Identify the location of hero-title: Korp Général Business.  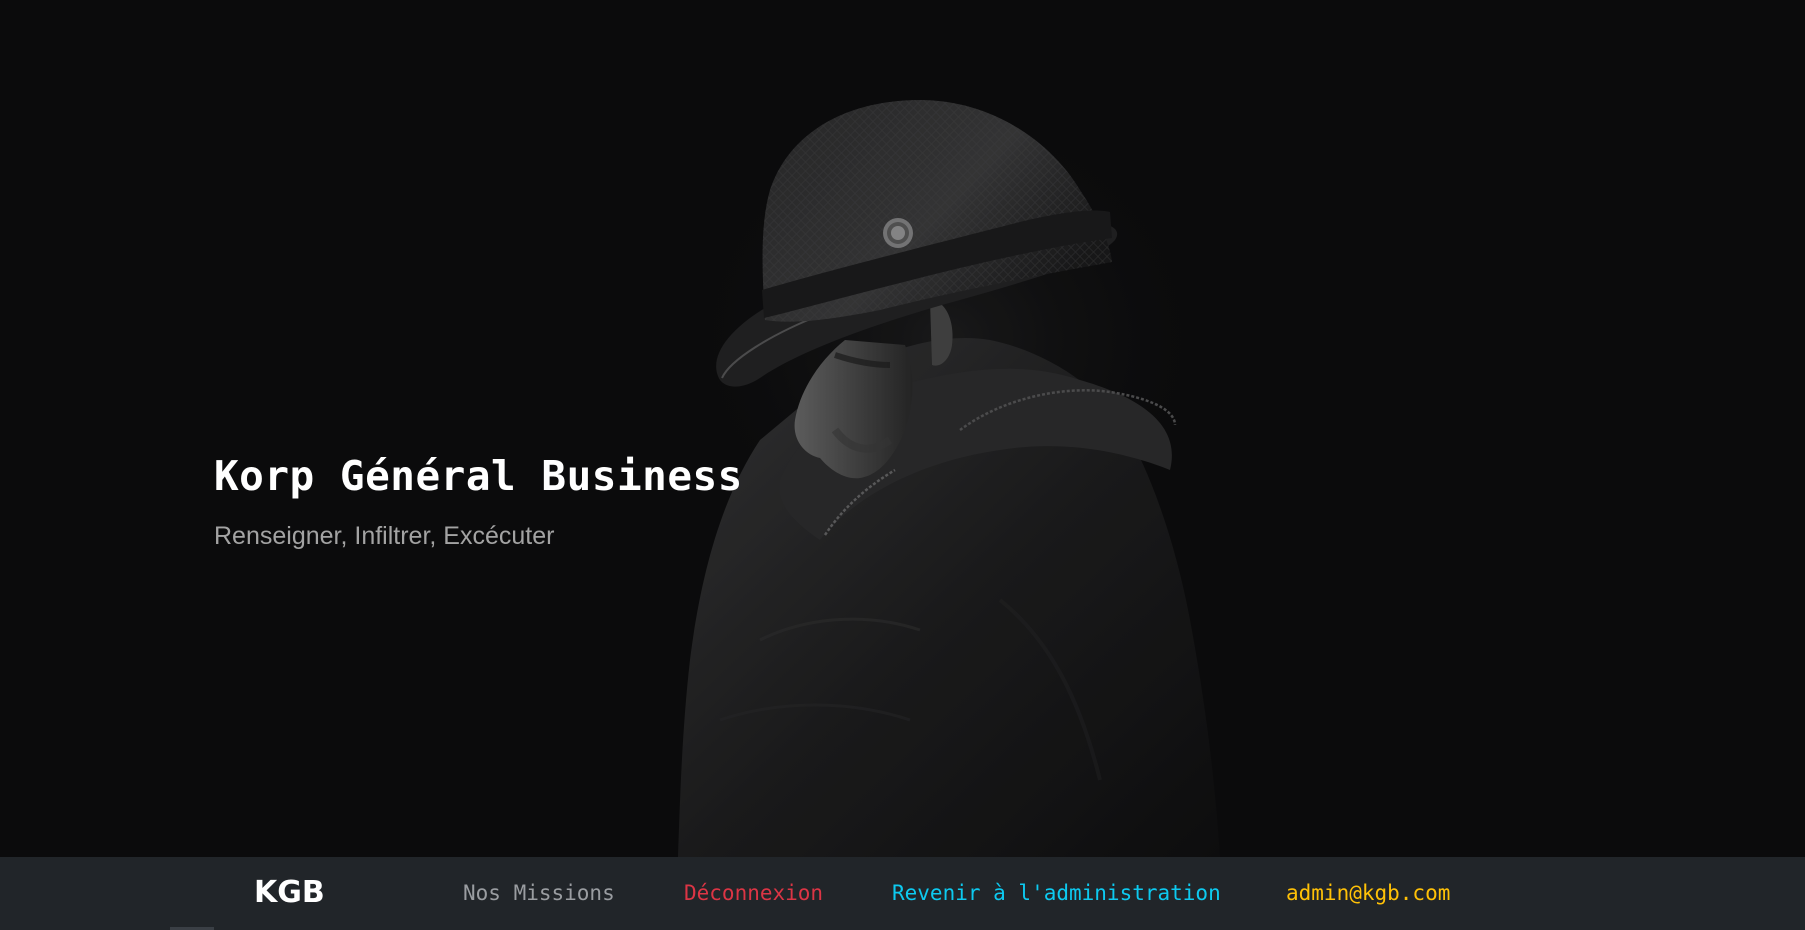
(478, 476).